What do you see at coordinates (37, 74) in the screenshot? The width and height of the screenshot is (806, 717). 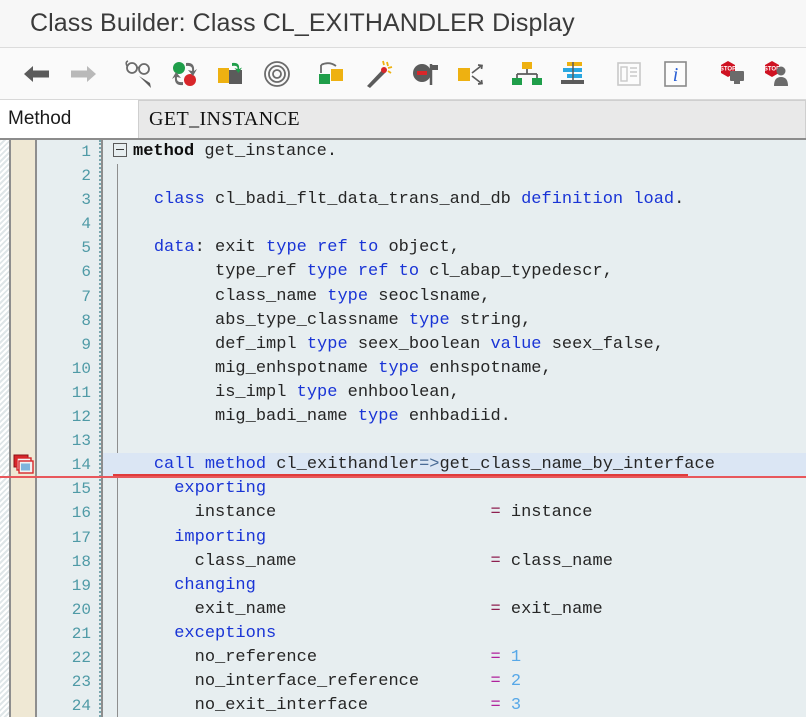 I see `back-arrow-icon` at bounding box center [37, 74].